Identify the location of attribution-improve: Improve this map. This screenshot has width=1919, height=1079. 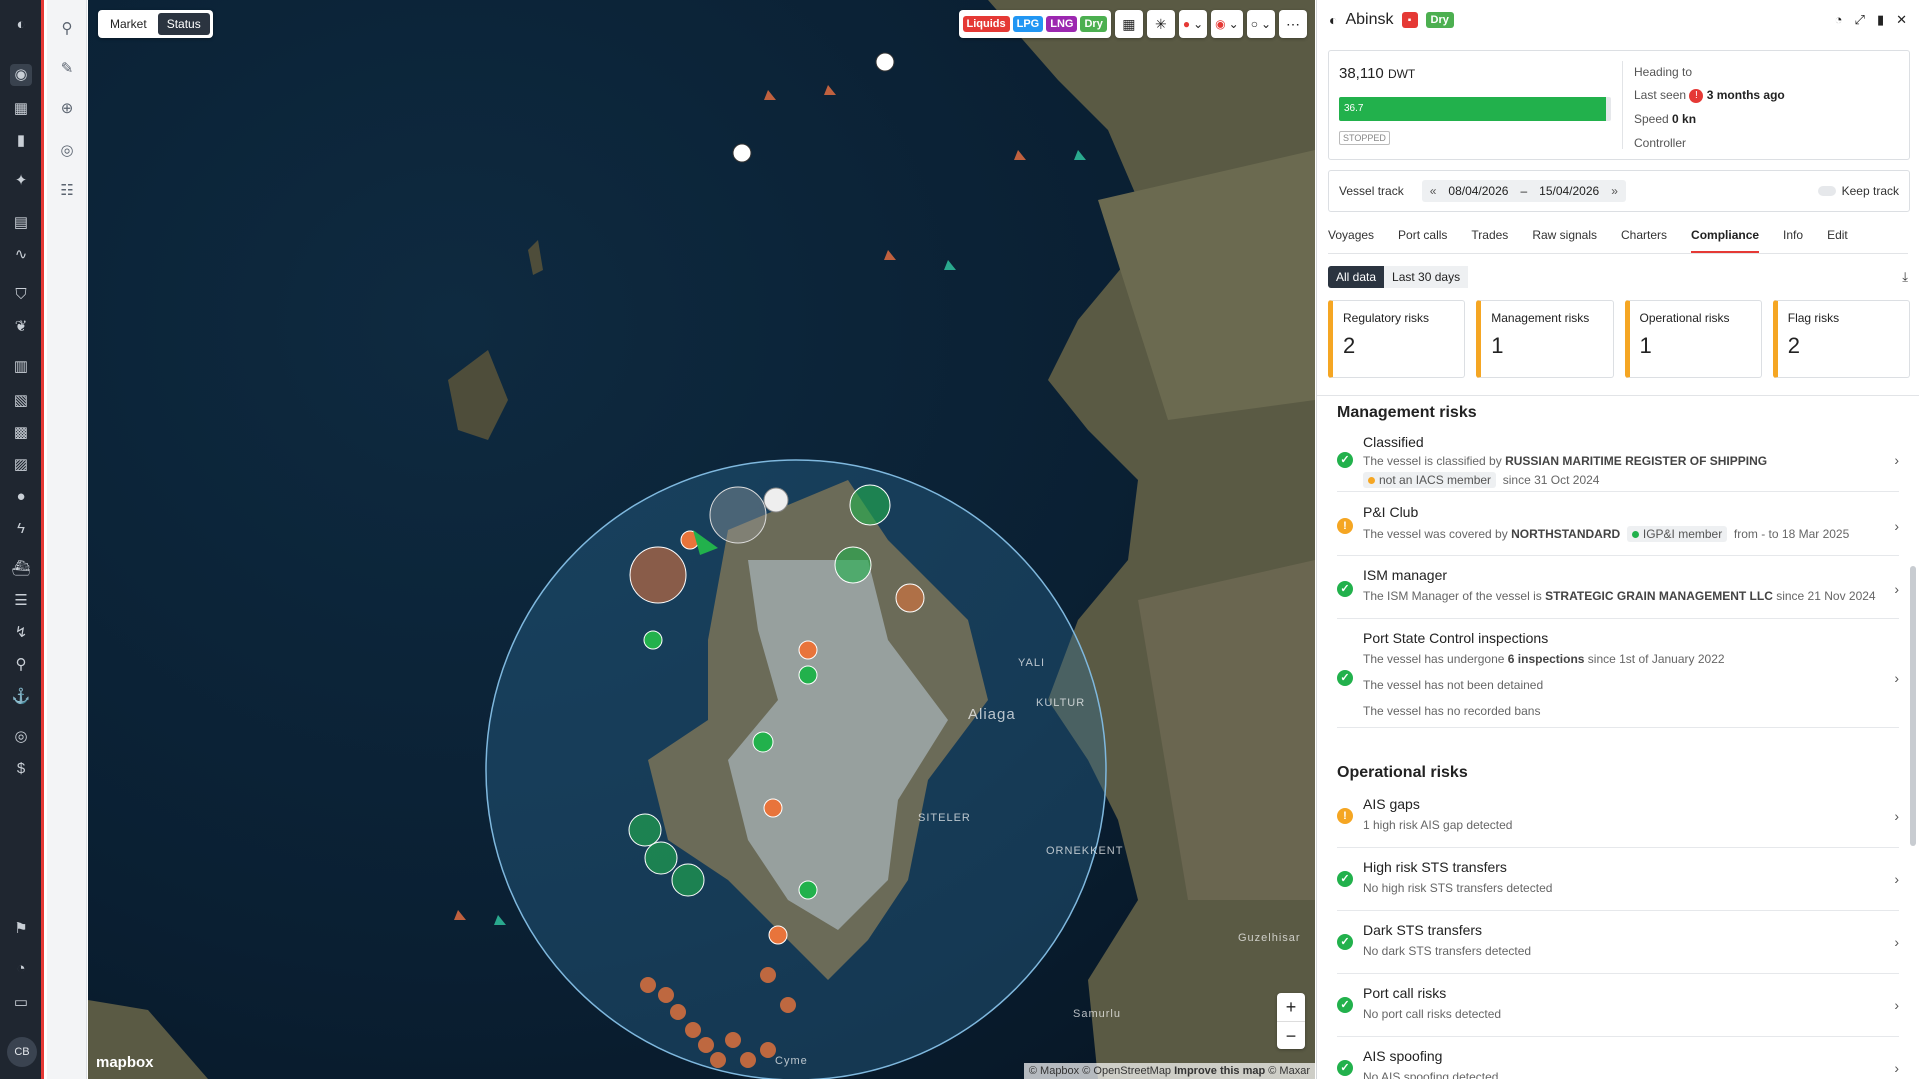
(1219, 1071).